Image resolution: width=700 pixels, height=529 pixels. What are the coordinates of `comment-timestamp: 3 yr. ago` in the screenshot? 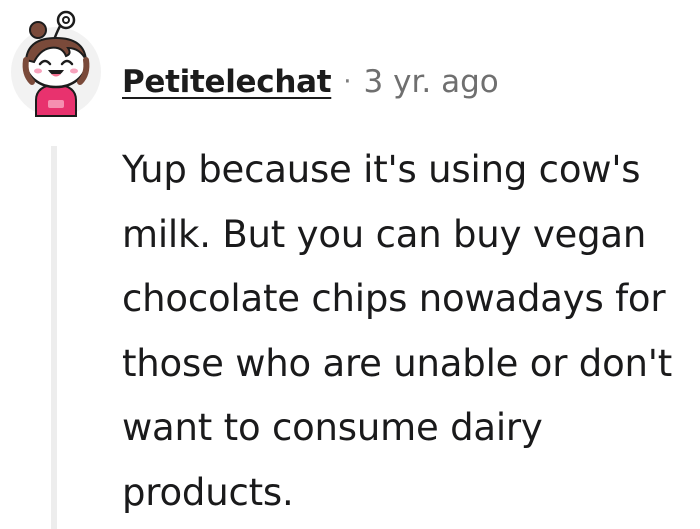 It's located at (431, 82).